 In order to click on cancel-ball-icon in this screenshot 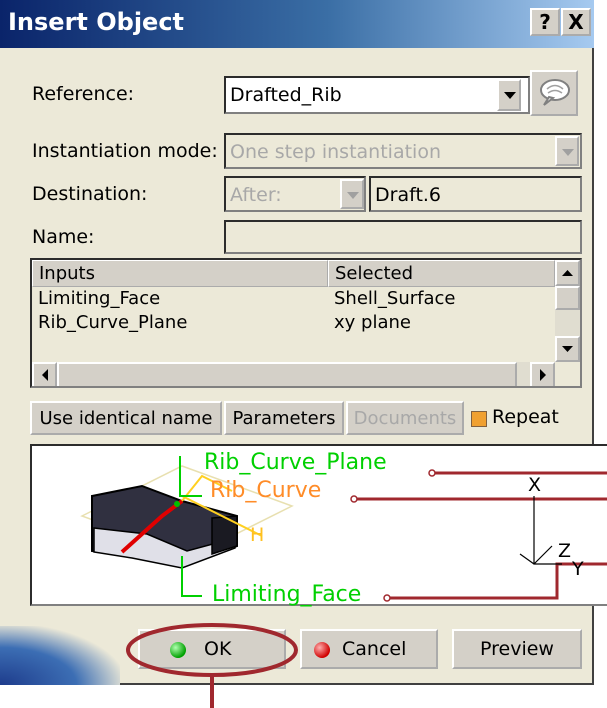, I will do `click(322, 649)`.